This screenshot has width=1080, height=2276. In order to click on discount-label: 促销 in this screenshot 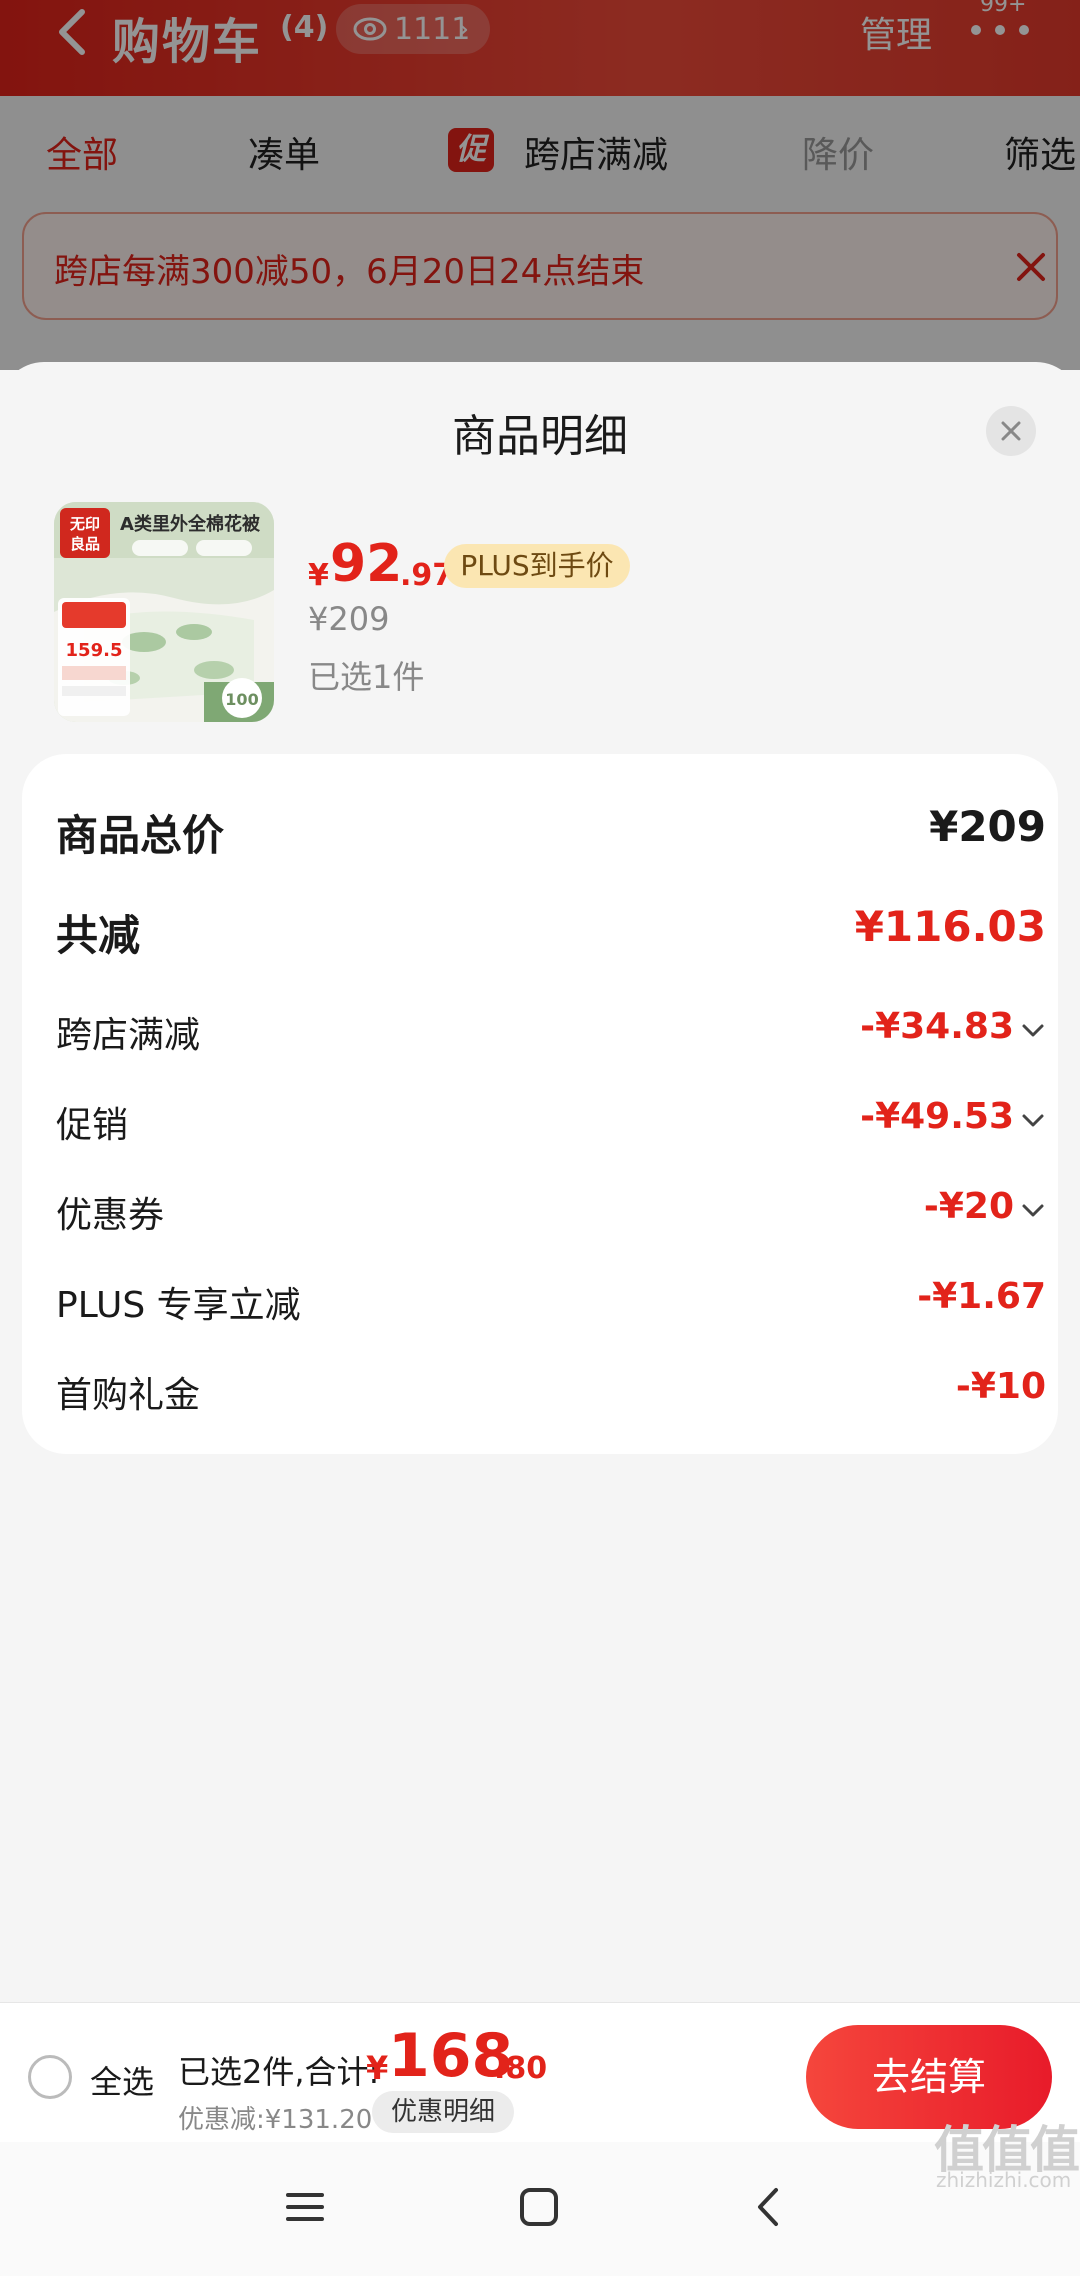, I will do `click(92, 1125)`.